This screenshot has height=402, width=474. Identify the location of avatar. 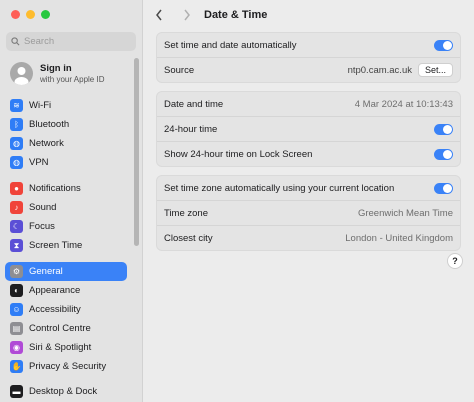
(21, 73).